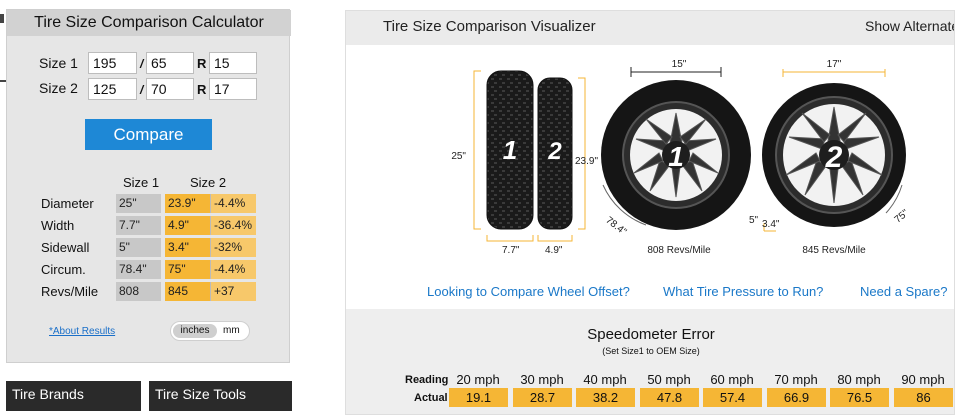 The image size is (960, 415). What do you see at coordinates (754, 220) in the screenshot?
I see `wheel1-sidewall-label: 5"` at bounding box center [754, 220].